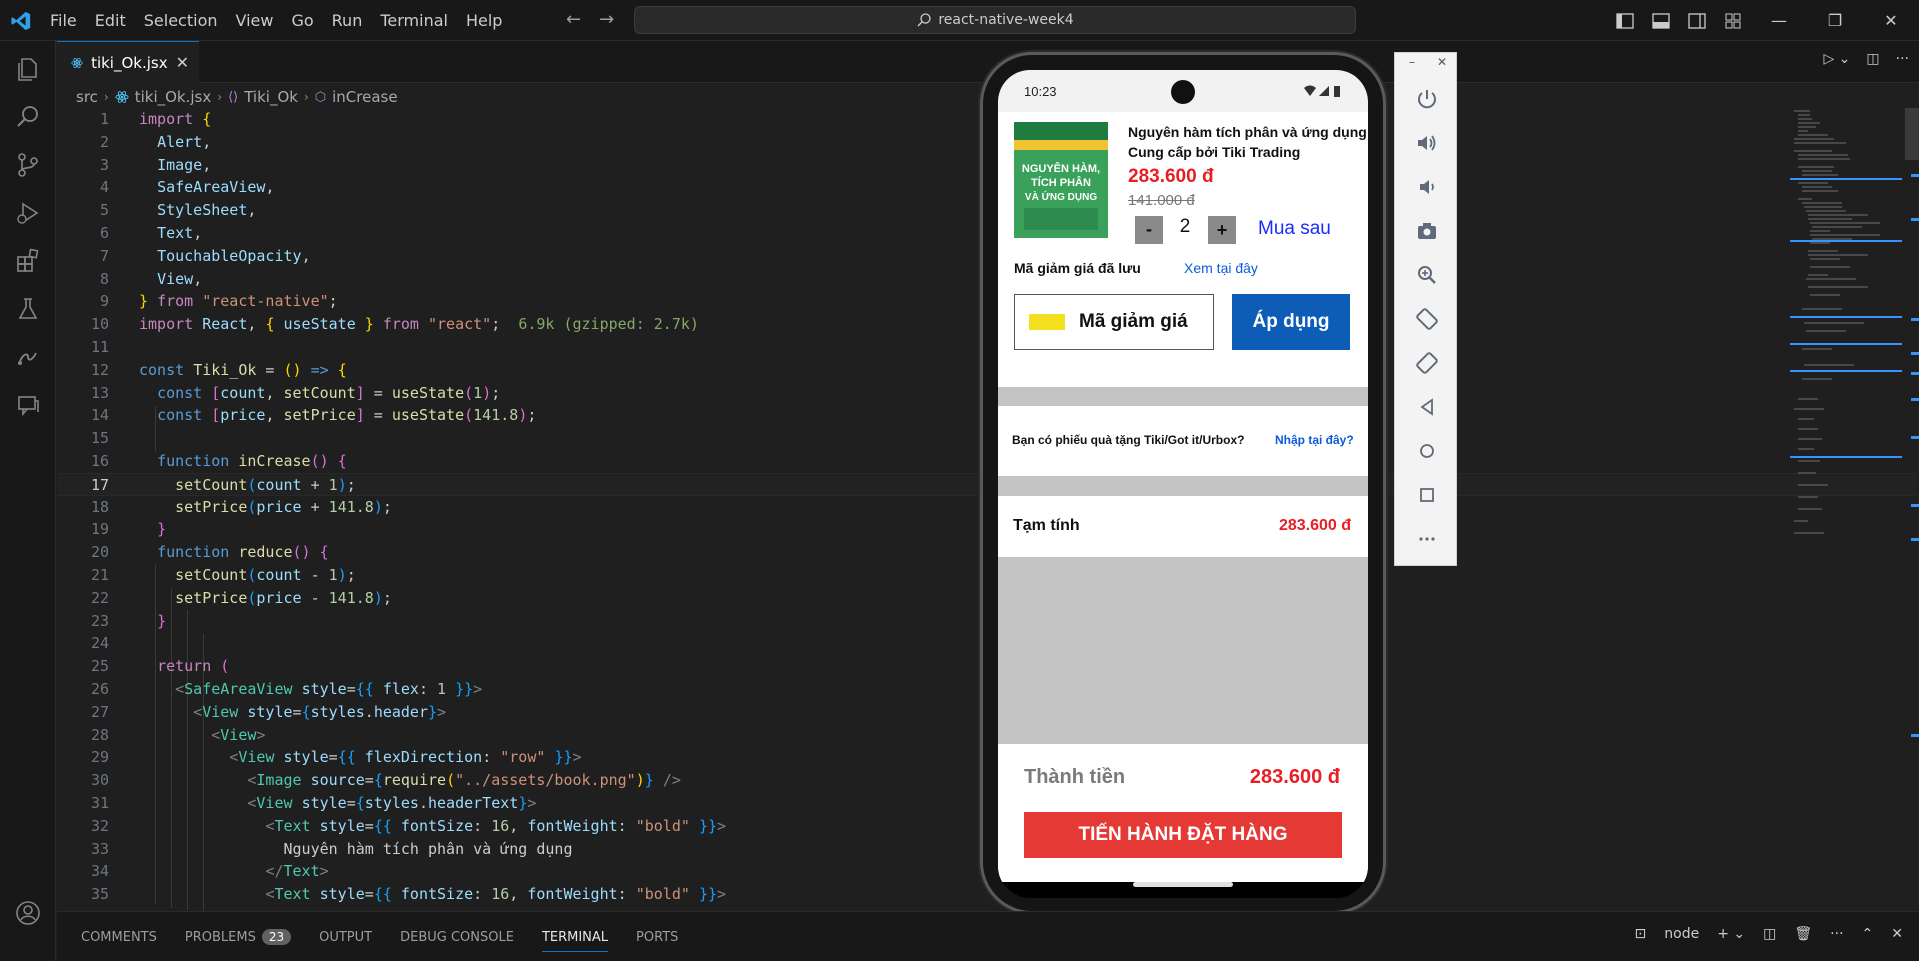 Image resolution: width=1919 pixels, height=961 pixels. I want to click on volume-up-icon, so click(1427, 143).